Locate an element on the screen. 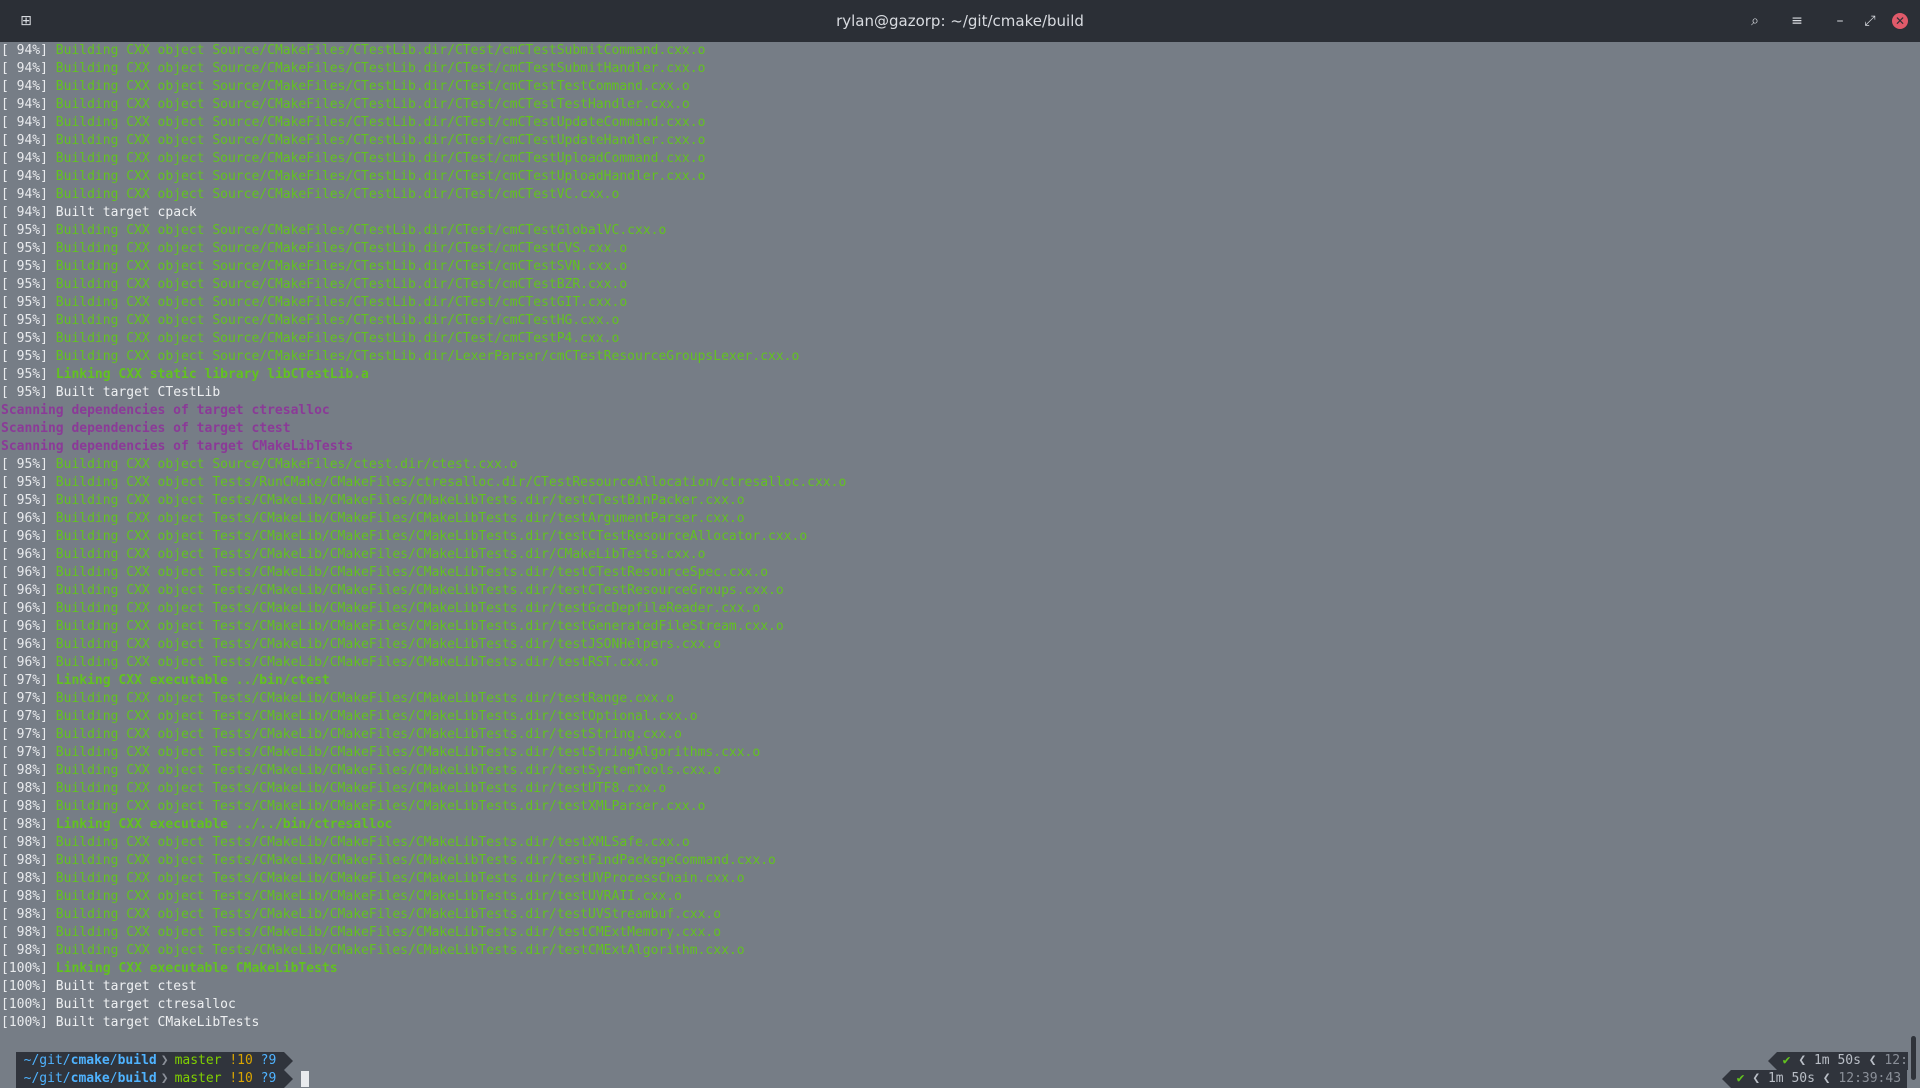 Image resolution: width=1920 pixels, height=1088 pixels. scrollbar is located at coordinates (1914, 561).